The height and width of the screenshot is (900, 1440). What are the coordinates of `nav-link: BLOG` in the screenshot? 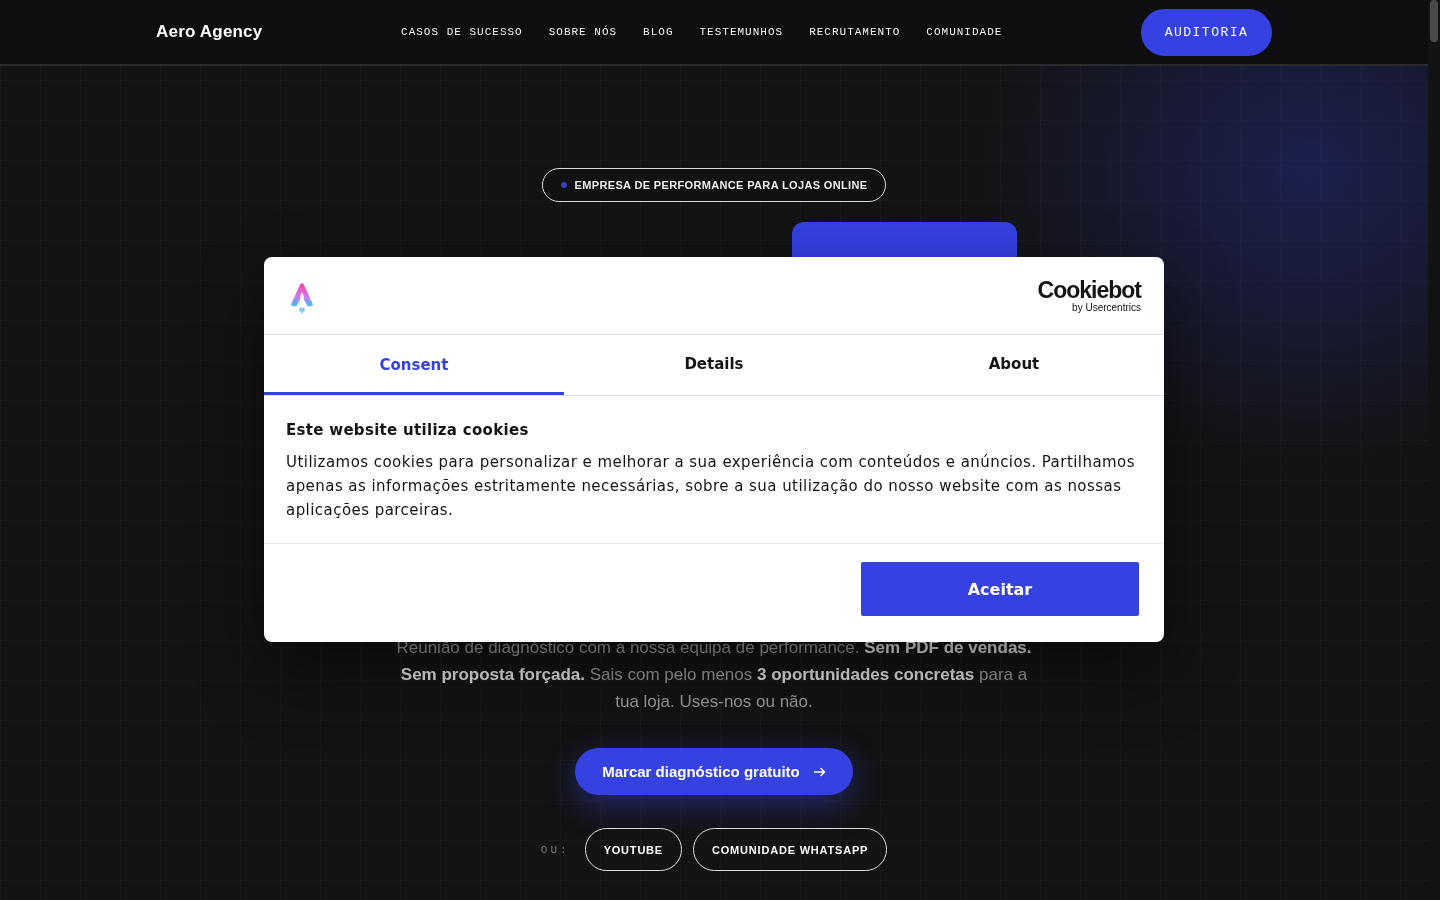 It's located at (658, 32).